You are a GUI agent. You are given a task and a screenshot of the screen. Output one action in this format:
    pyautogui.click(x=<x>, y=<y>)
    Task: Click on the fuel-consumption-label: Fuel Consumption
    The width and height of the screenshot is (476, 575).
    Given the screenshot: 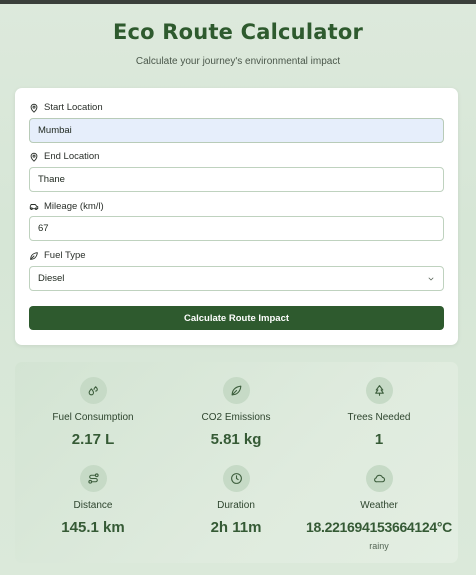 What is the action you would take?
    pyautogui.click(x=93, y=417)
    